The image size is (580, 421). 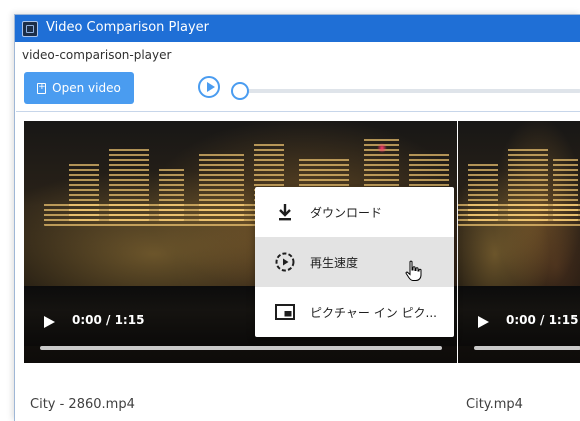 What do you see at coordinates (86, 88) in the screenshot?
I see `open-video-label: Open video` at bounding box center [86, 88].